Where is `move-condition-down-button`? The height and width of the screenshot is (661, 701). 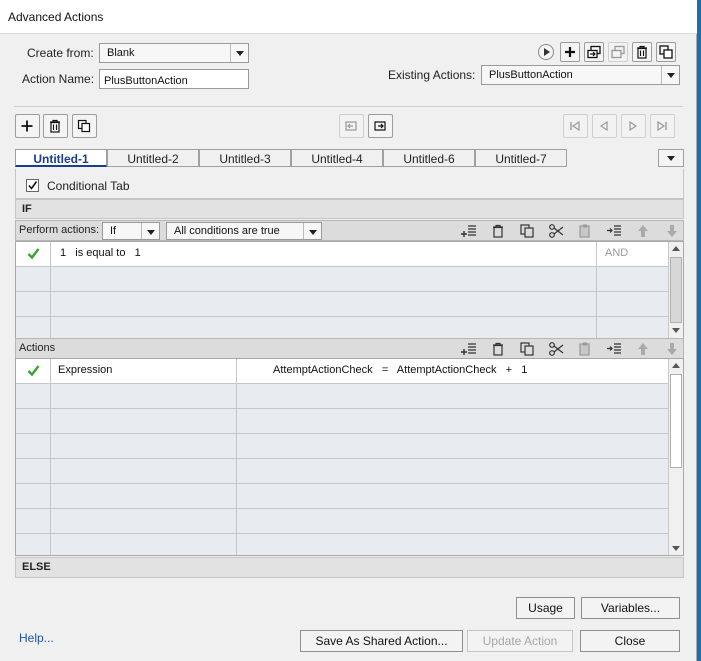
move-condition-down-button is located at coordinates (672, 231).